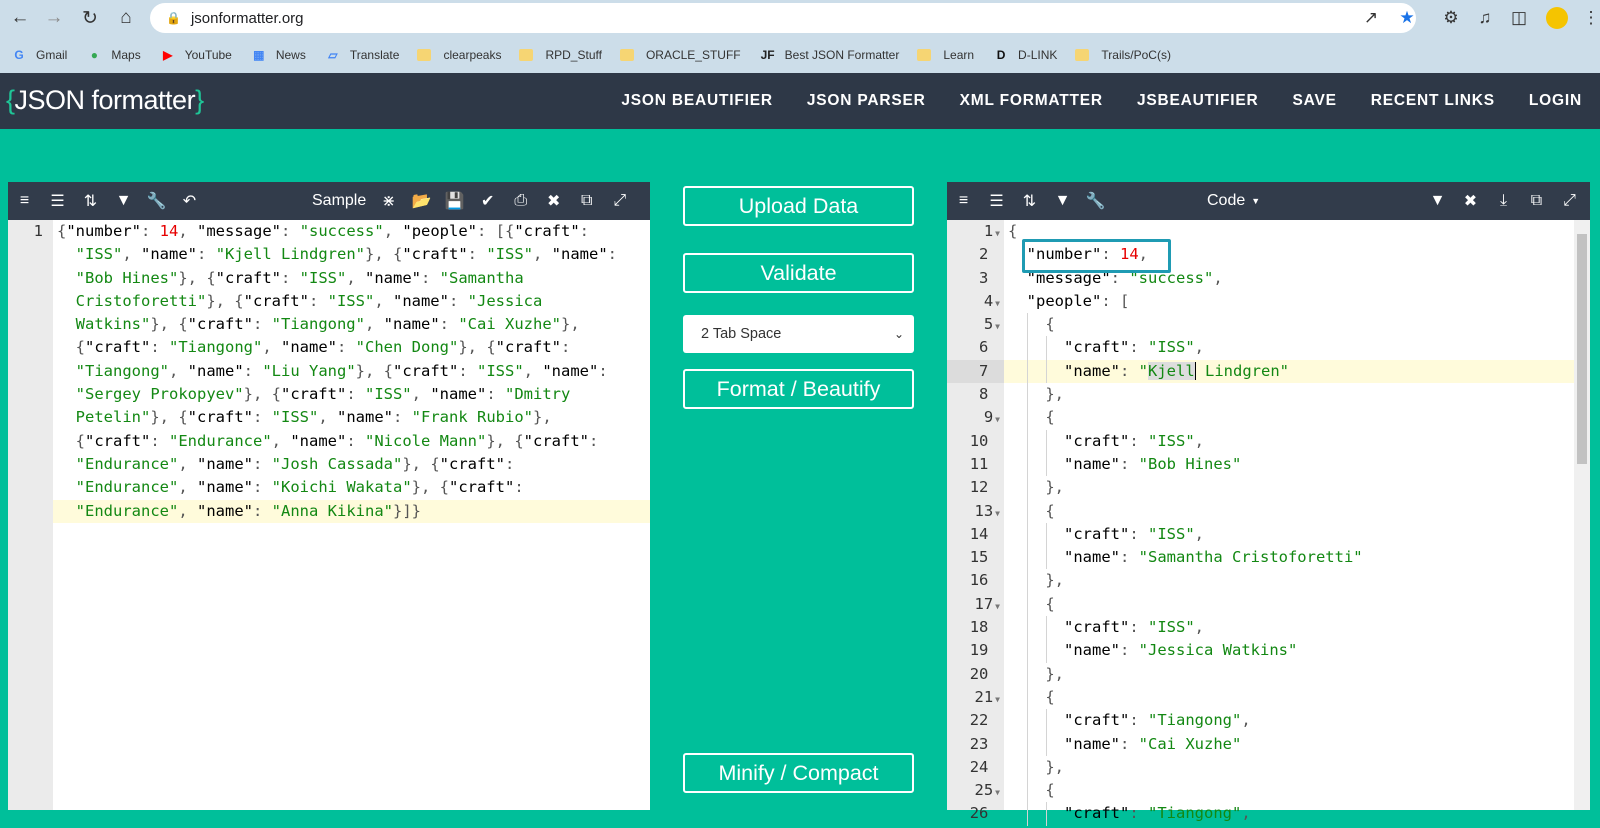 This screenshot has height=828, width=1600. Describe the element at coordinates (208, 54) in the screenshot. I see `bookmark-label: YouTube` at that location.